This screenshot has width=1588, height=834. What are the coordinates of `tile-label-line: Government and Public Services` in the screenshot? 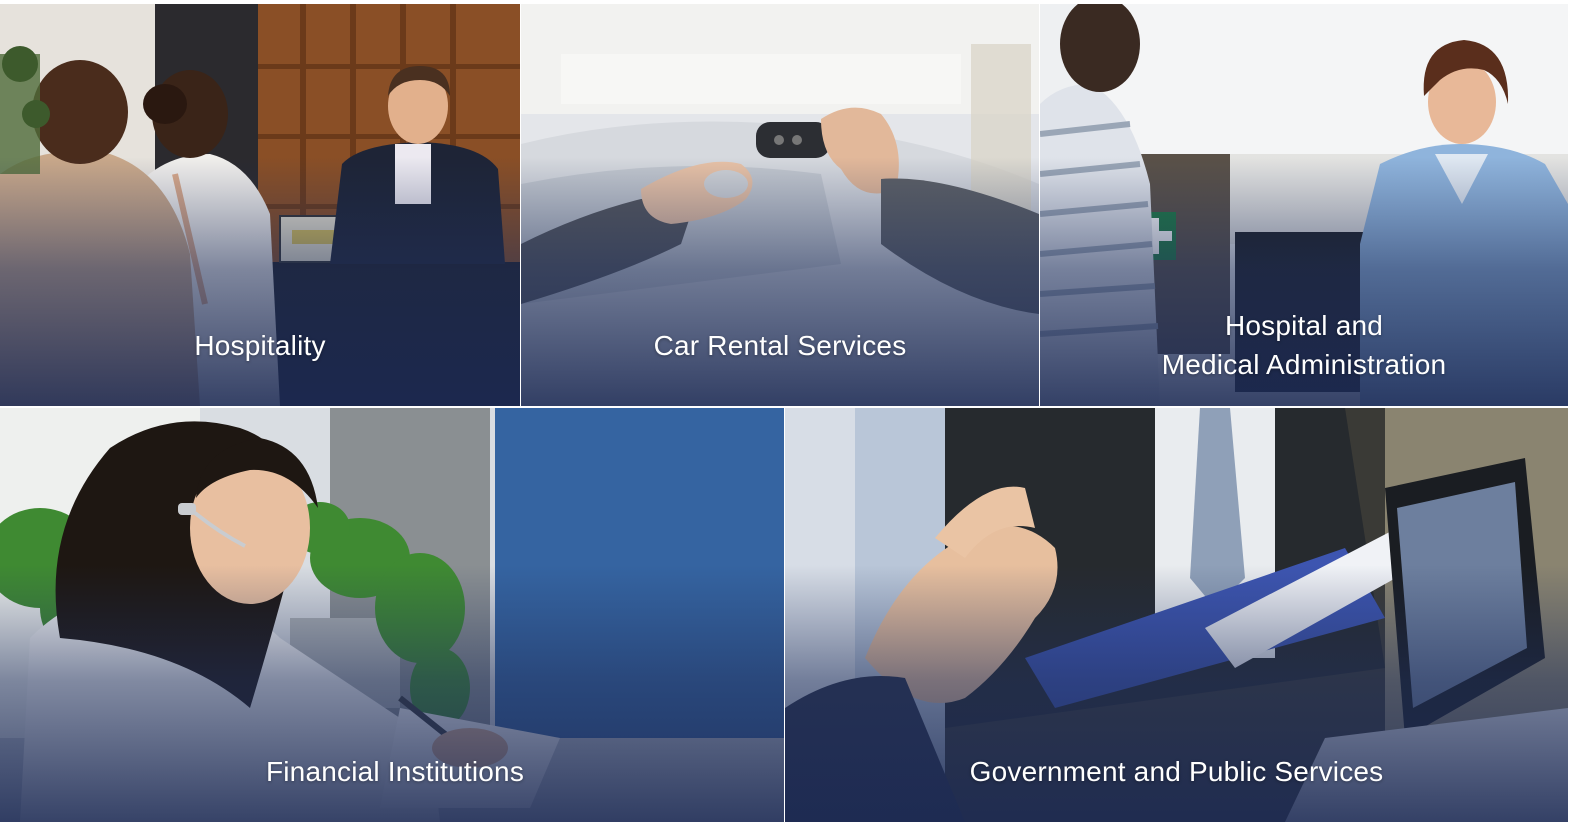 It's located at (1176, 771).